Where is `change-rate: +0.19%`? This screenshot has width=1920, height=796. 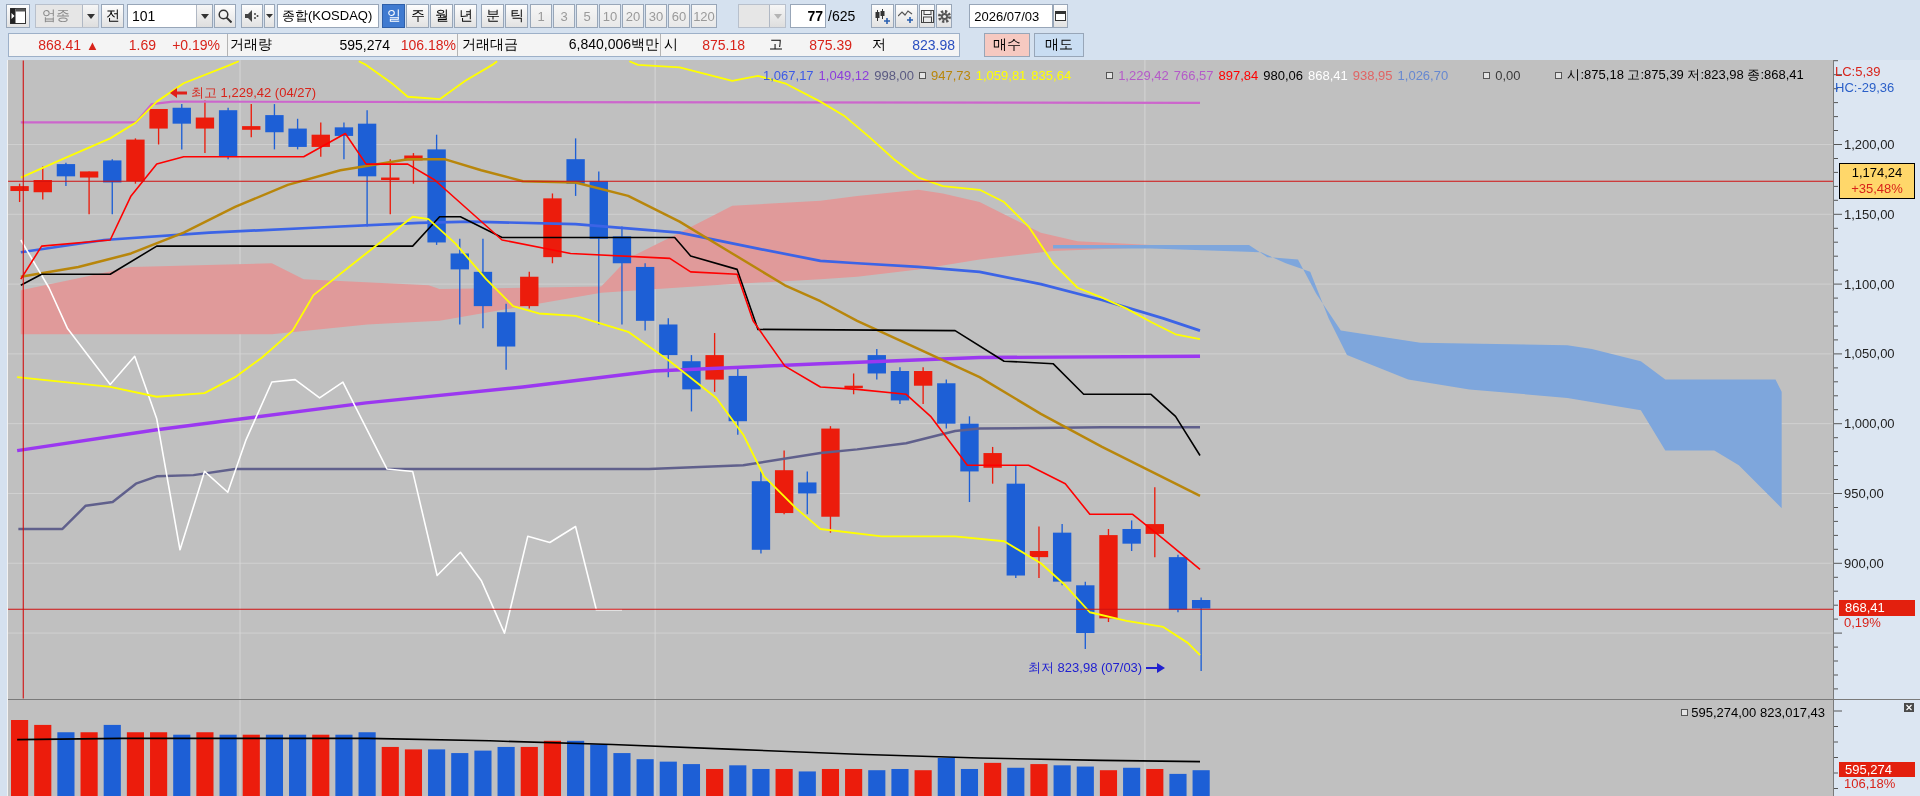 change-rate: +0.19% is located at coordinates (195, 45).